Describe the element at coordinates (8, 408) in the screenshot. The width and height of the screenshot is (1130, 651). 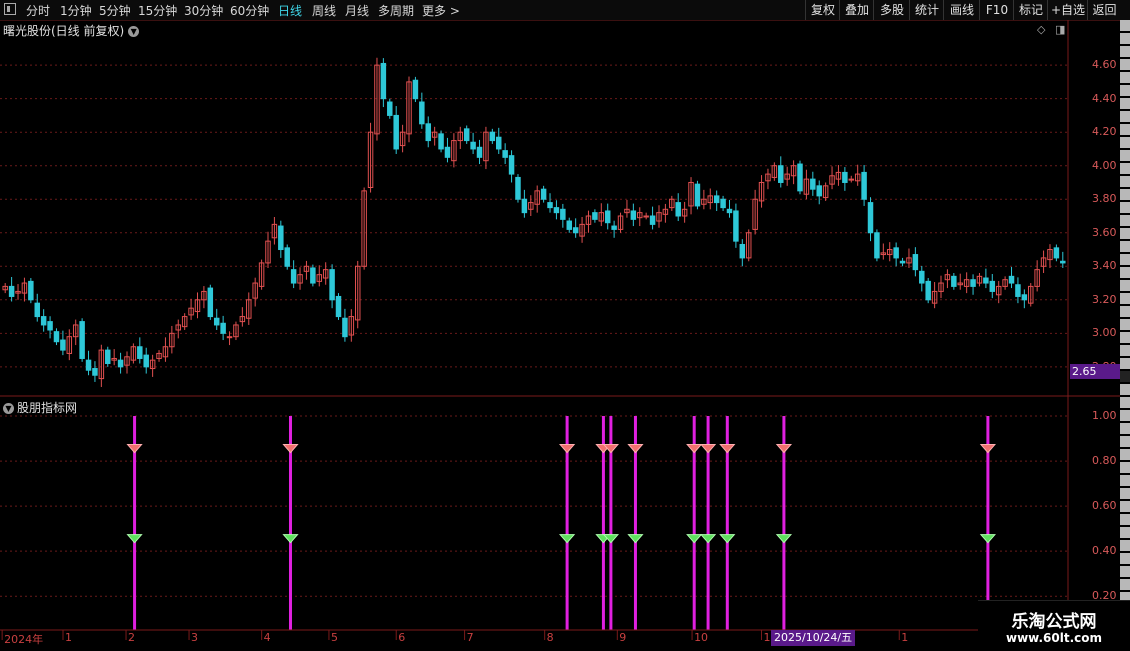
I see `chevron-down-icon: ▼` at that location.